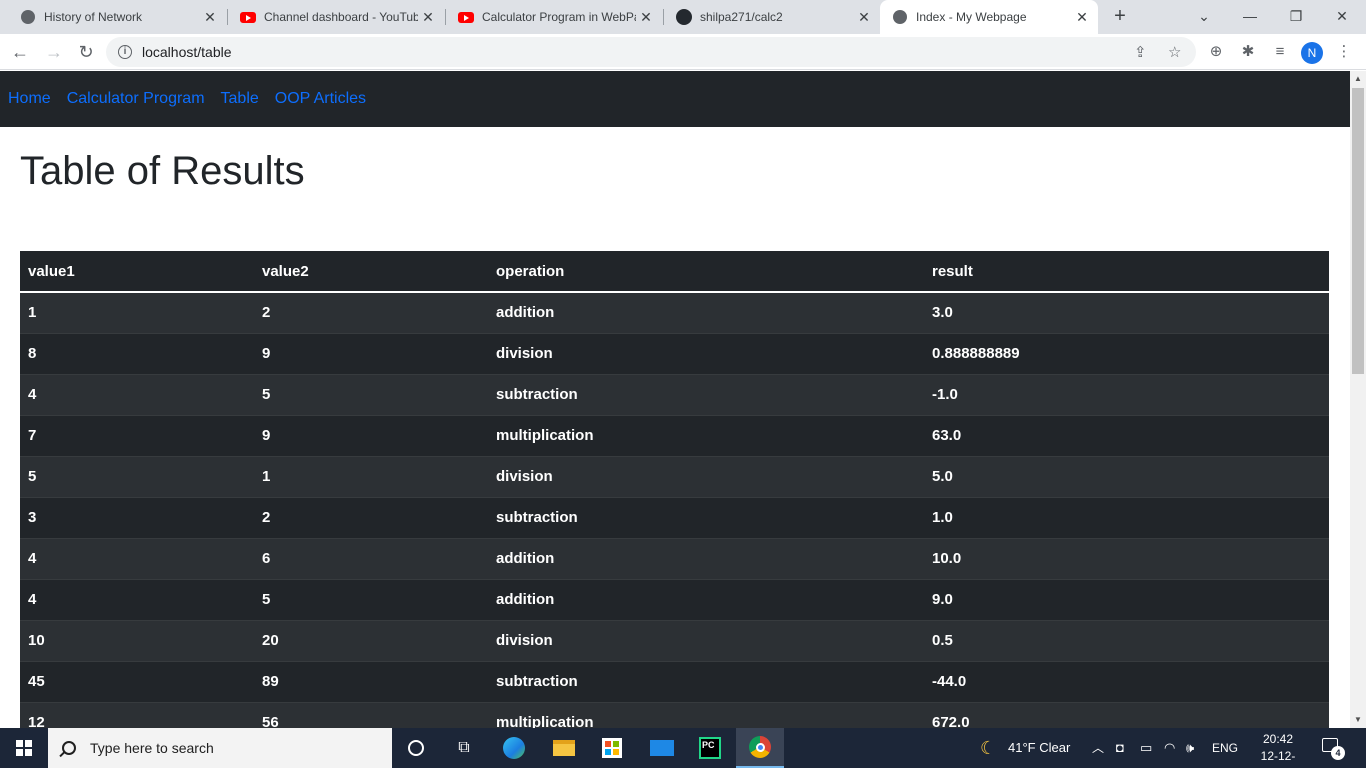 This screenshot has height=782, width=1366. What do you see at coordinates (524, 476) in the screenshot?
I see `cell-operation: division` at bounding box center [524, 476].